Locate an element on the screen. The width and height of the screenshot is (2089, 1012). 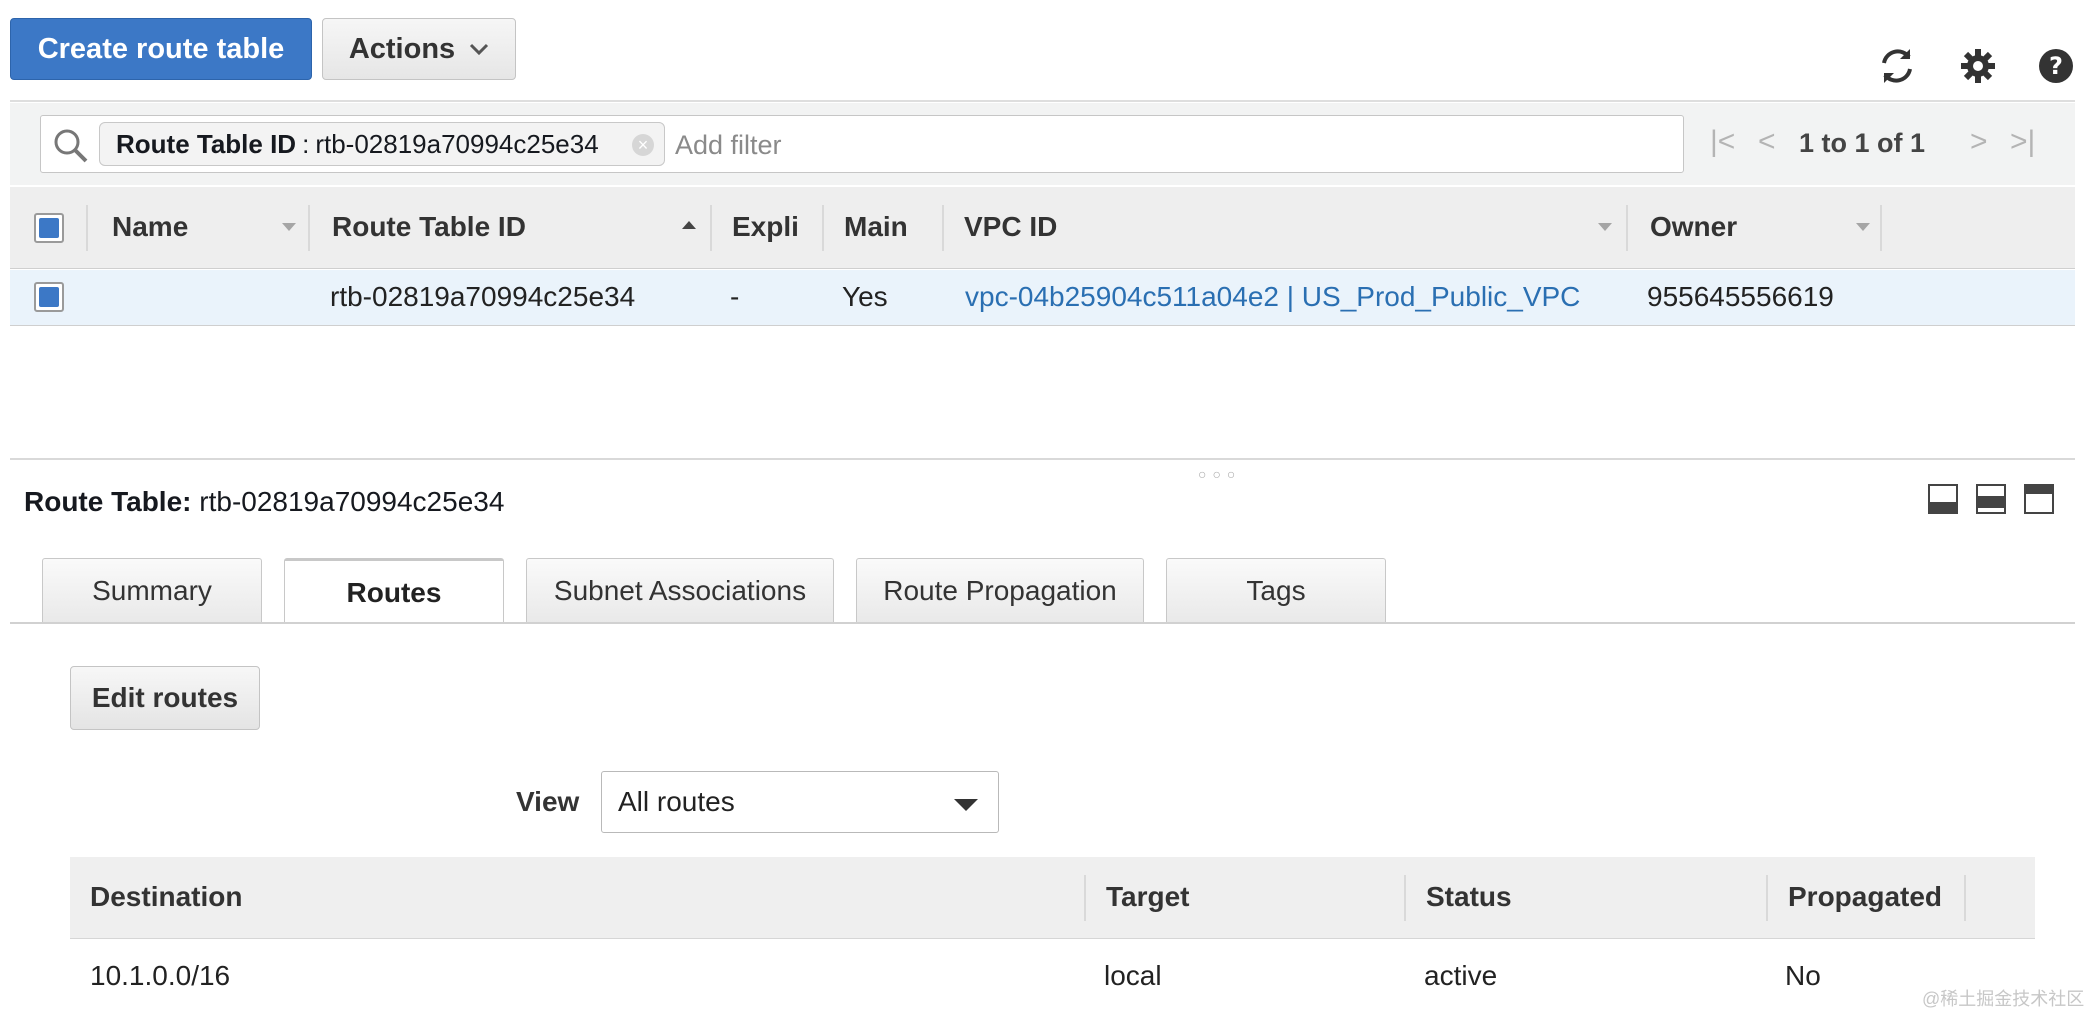
select-all-checkbox is located at coordinates (49, 228).